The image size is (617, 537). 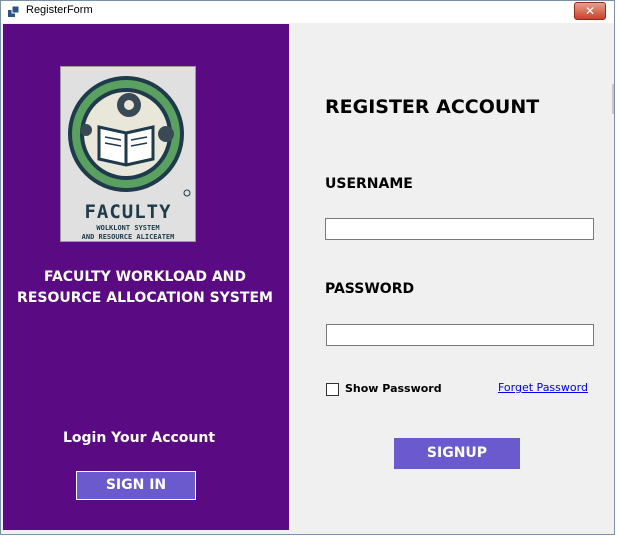 I want to click on login-heading: Login Your Account, so click(x=139, y=438).